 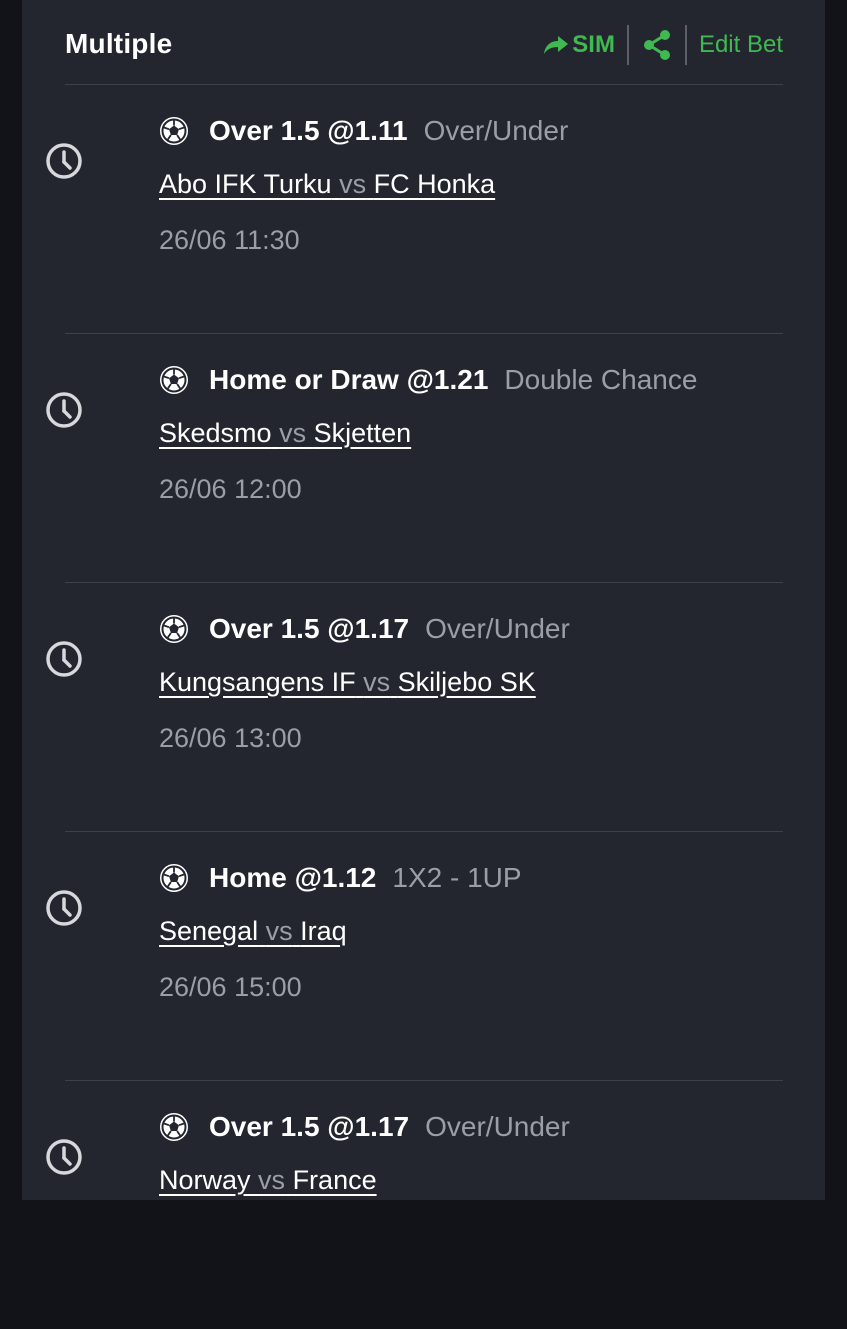 What do you see at coordinates (230, 738) in the screenshot?
I see `match-datetime: 26/06 13:00` at bounding box center [230, 738].